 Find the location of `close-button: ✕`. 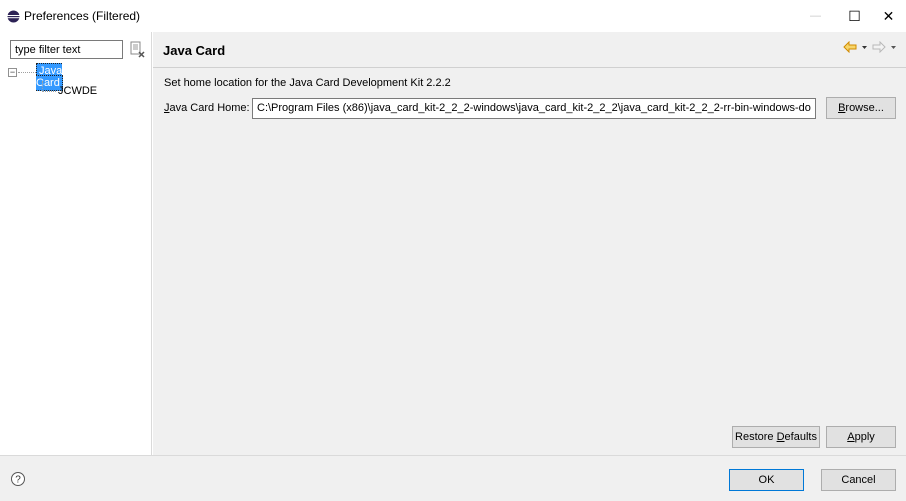

close-button: ✕ is located at coordinates (888, 16).